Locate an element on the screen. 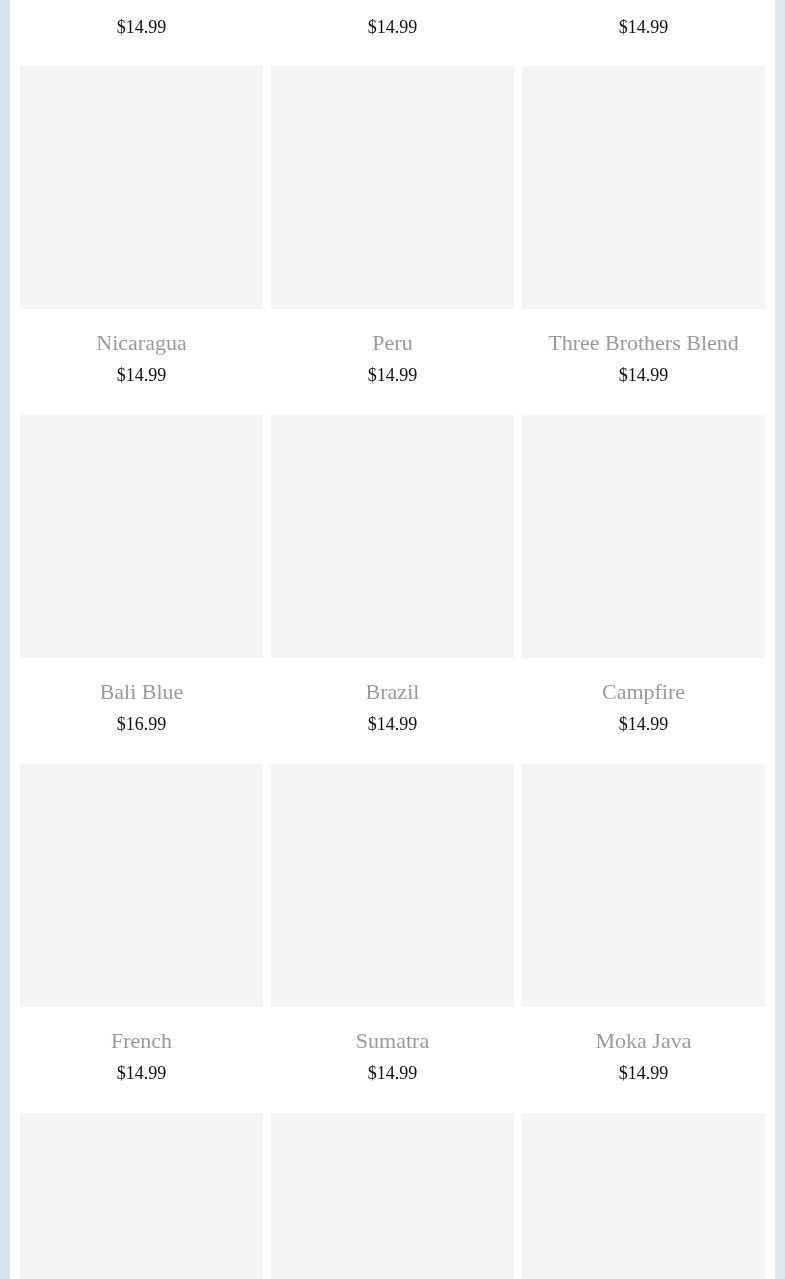 The width and height of the screenshot is (785, 1279). product-name: Nicaragua is located at coordinates (141, 343).